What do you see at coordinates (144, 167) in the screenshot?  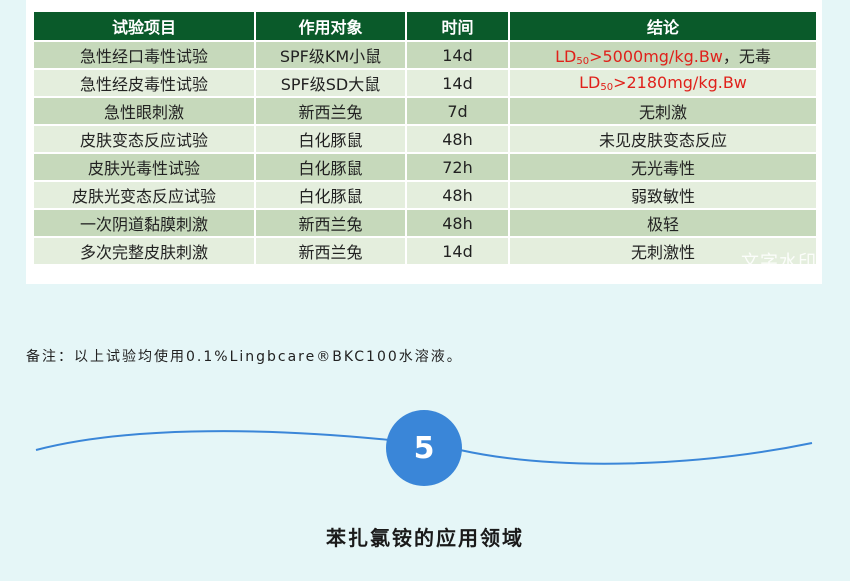 I see `cell-test-item: 皮肤光毒性试验` at bounding box center [144, 167].